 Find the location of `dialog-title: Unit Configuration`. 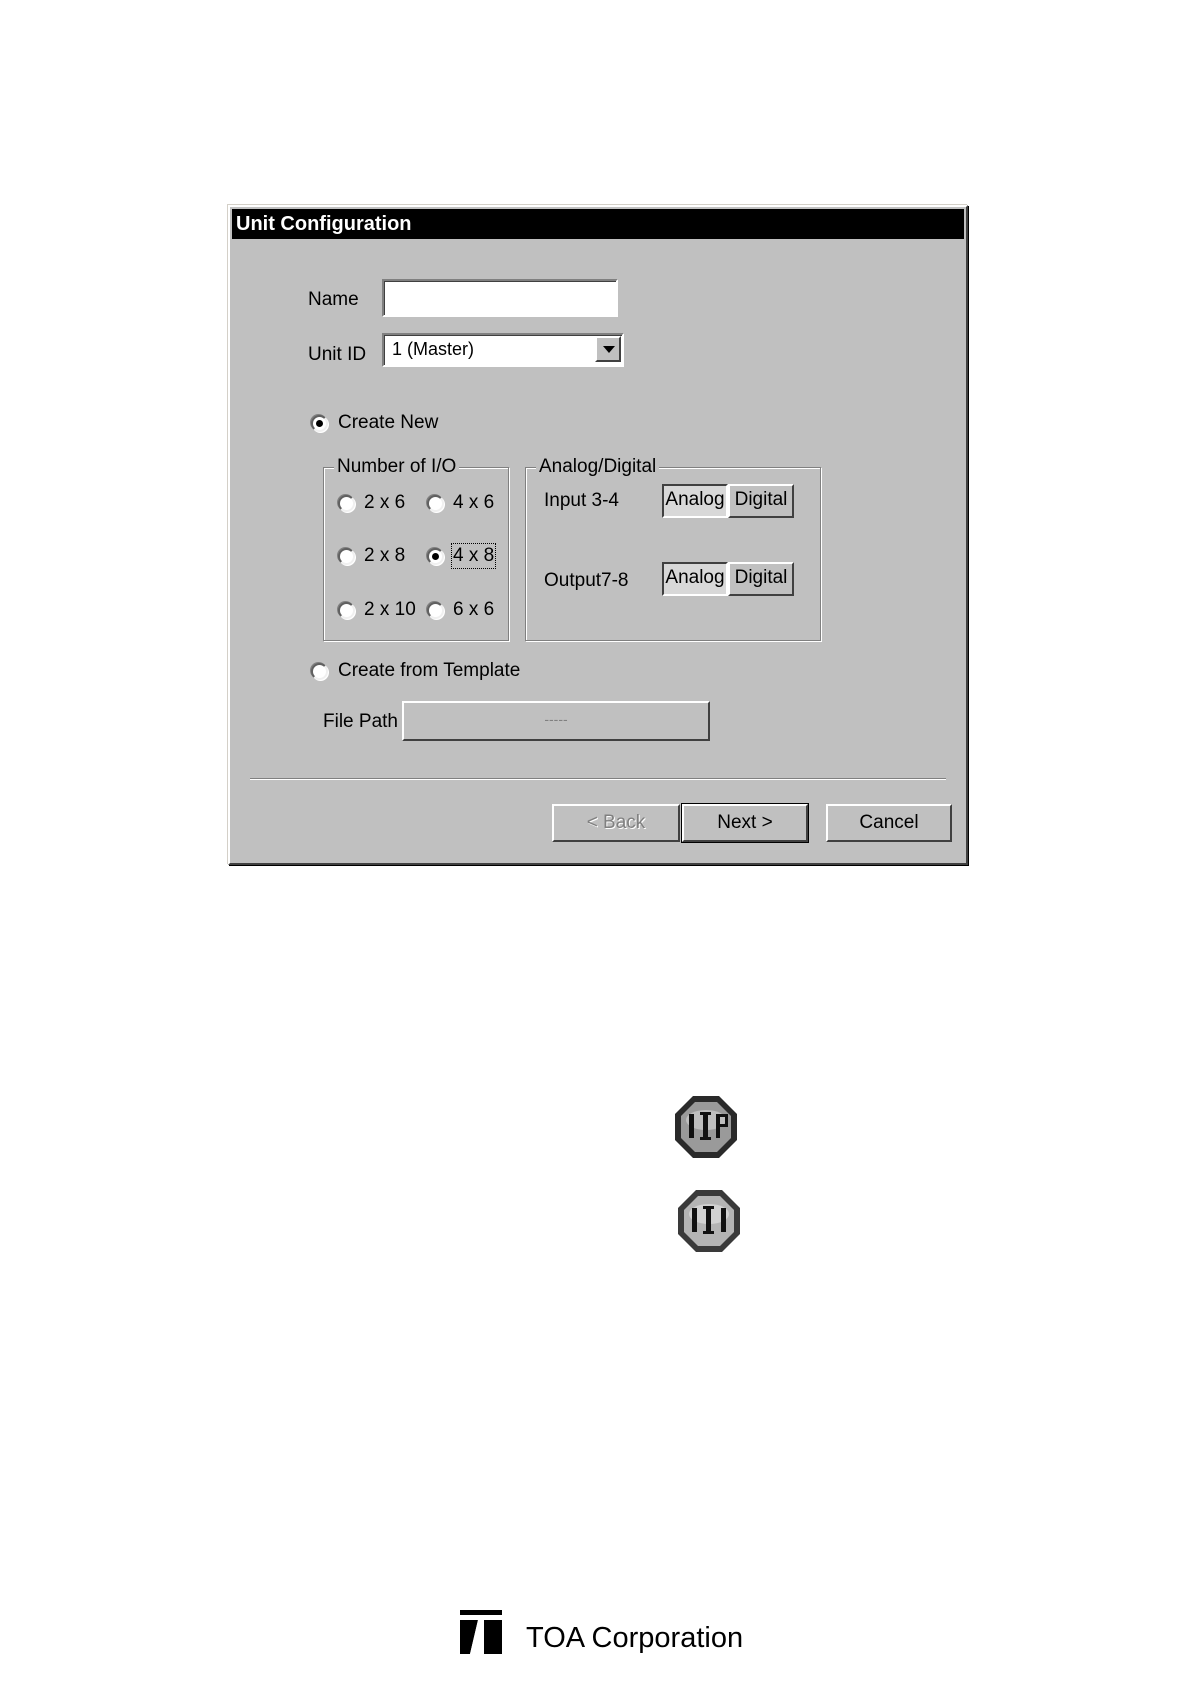

dialog-title: Unit Configuration is located at coordinates (598, 224).